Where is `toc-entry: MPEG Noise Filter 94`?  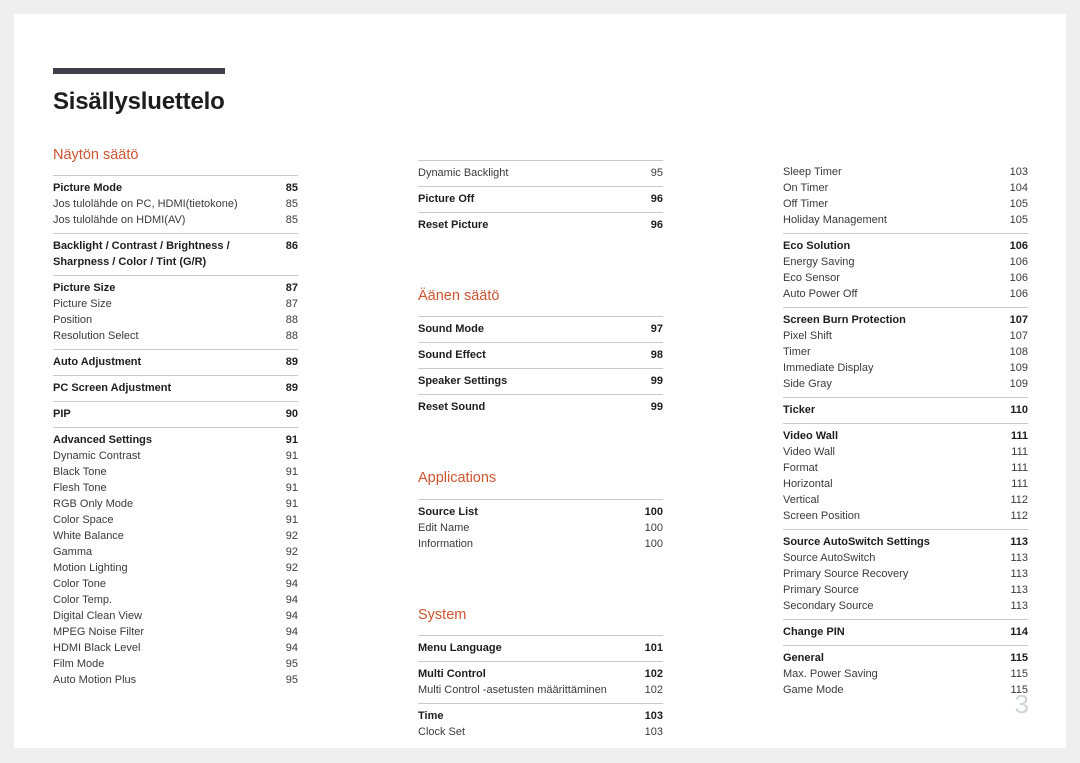 toc-entry: MPEG Noise Filter 94 is located at coordinates (175, 632).